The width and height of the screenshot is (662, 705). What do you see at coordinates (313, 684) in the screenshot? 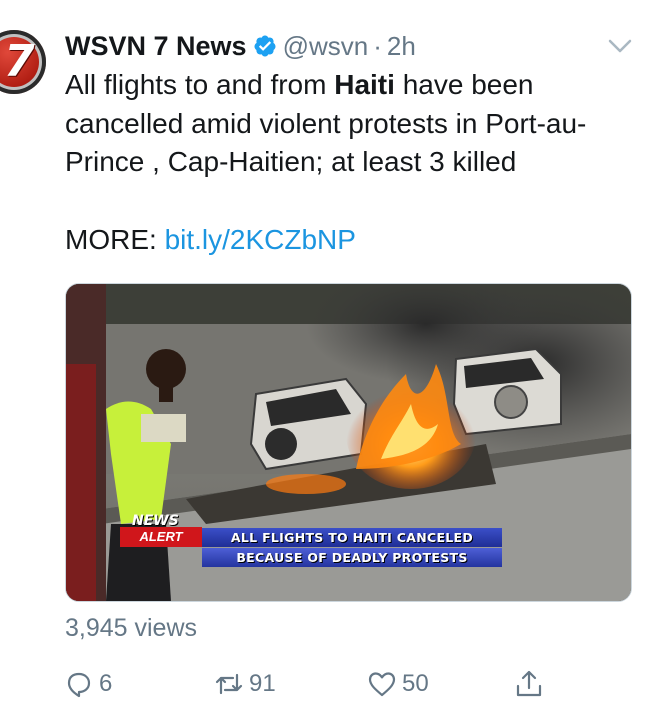
I see `action-bar: 6 91 50` at bounding box center [313, 684].